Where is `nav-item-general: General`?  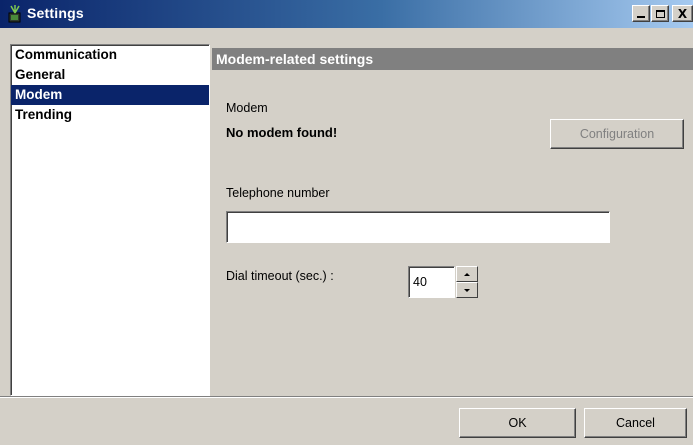
nav-item-general: General is located at coordinates (110, 75).